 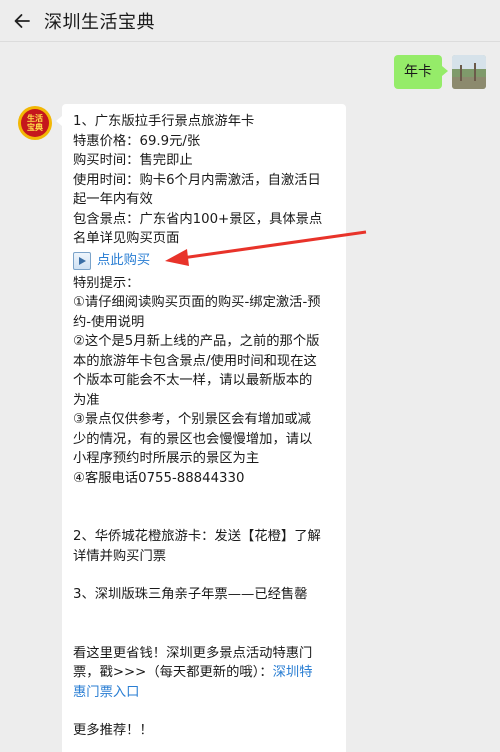 I want to click on tip1-line2: 约-使用说明, so click(x=109, y=322).